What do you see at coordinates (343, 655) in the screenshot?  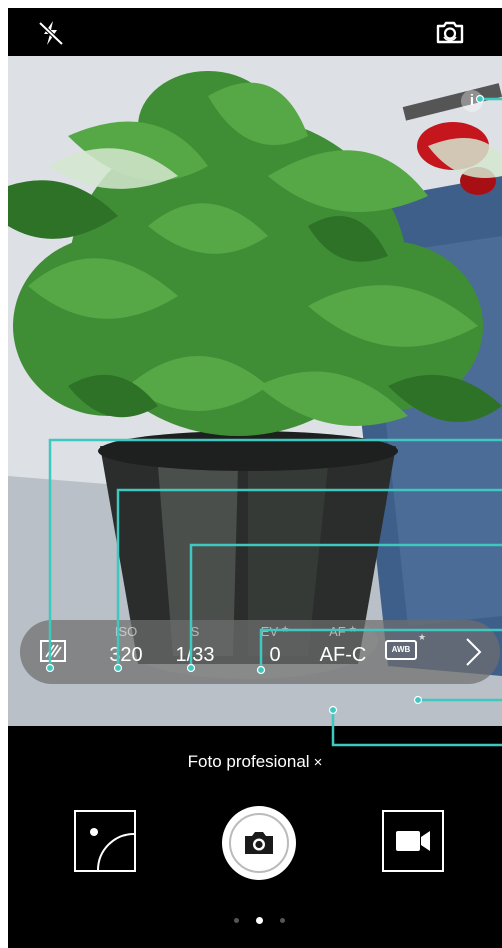 I see `af-value: AF-C` at bounding box center [343, 655].